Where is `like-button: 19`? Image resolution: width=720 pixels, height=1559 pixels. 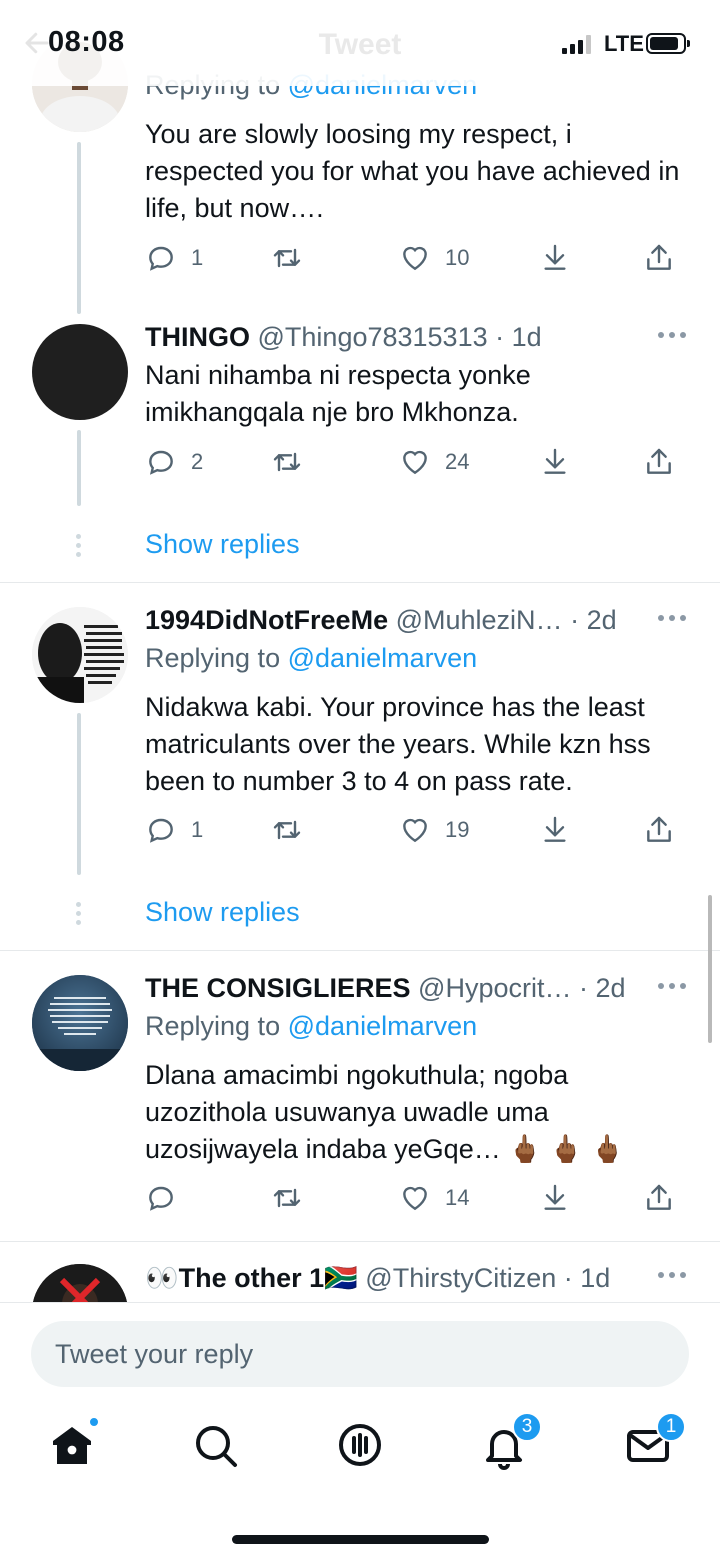 like-button: 19 is located at coordinates (434, 830).